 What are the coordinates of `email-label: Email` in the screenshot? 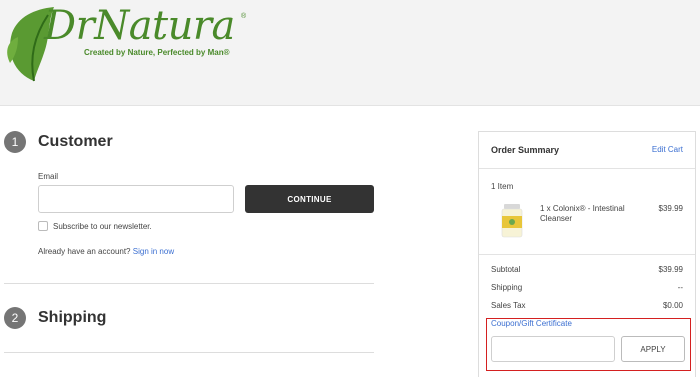 It's located at (48, 176).